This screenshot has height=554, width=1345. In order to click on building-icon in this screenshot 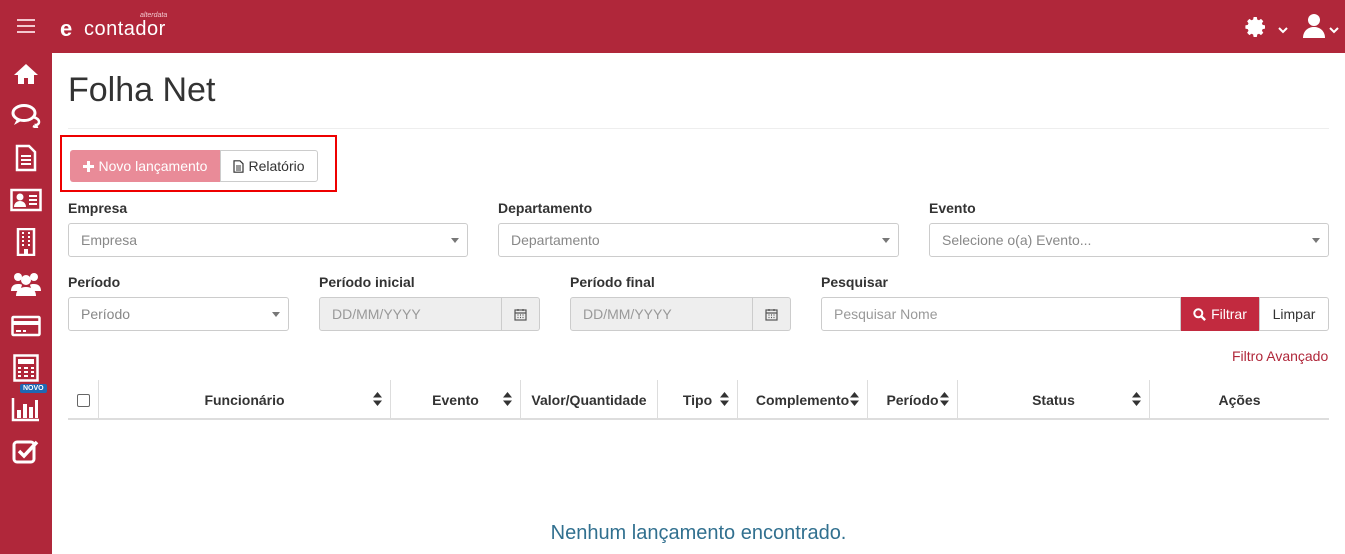, I will do `click(26, 242)`.